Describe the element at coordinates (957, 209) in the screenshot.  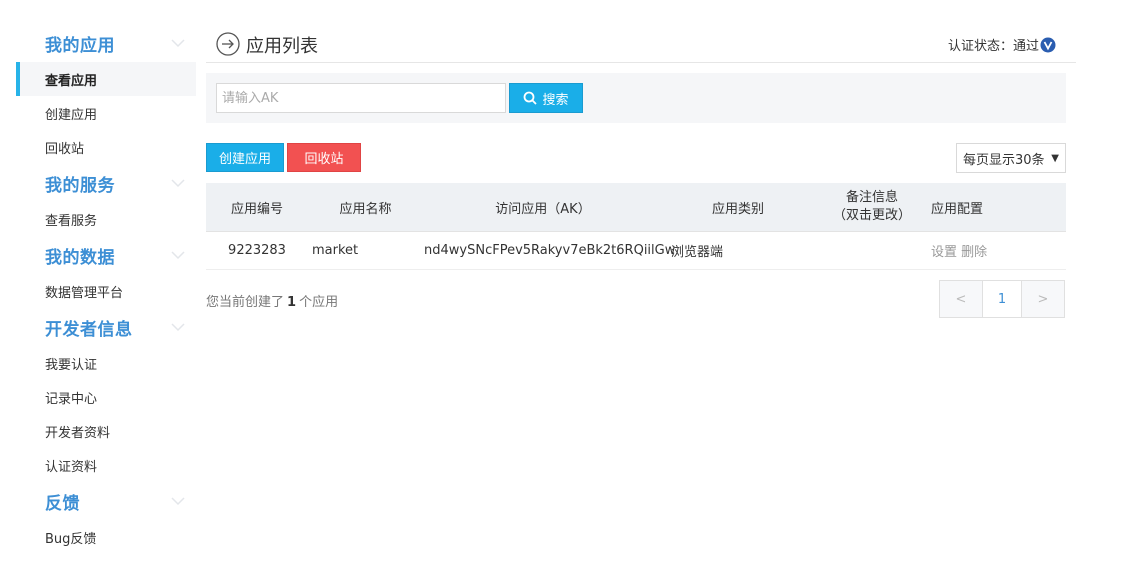
I see `column-header-config: 应用配置` at that location.